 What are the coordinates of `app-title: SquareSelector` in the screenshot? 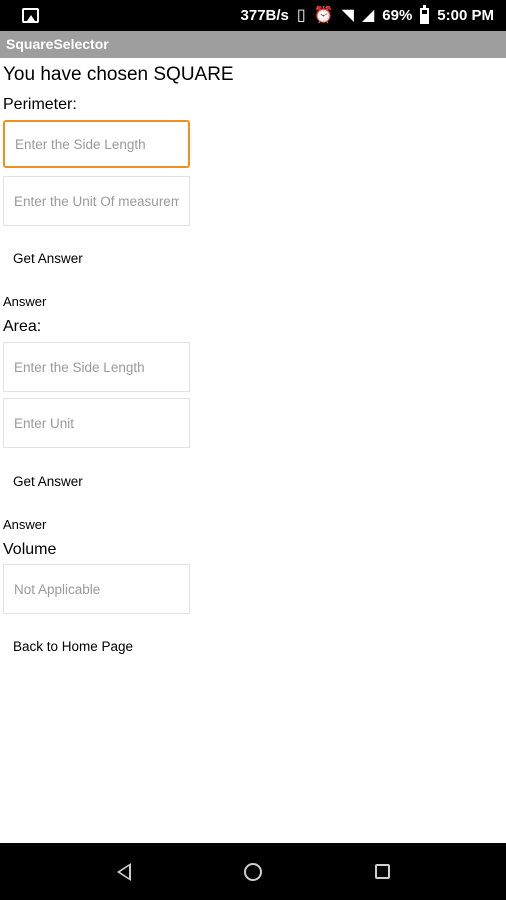 It's located at (57, 44).